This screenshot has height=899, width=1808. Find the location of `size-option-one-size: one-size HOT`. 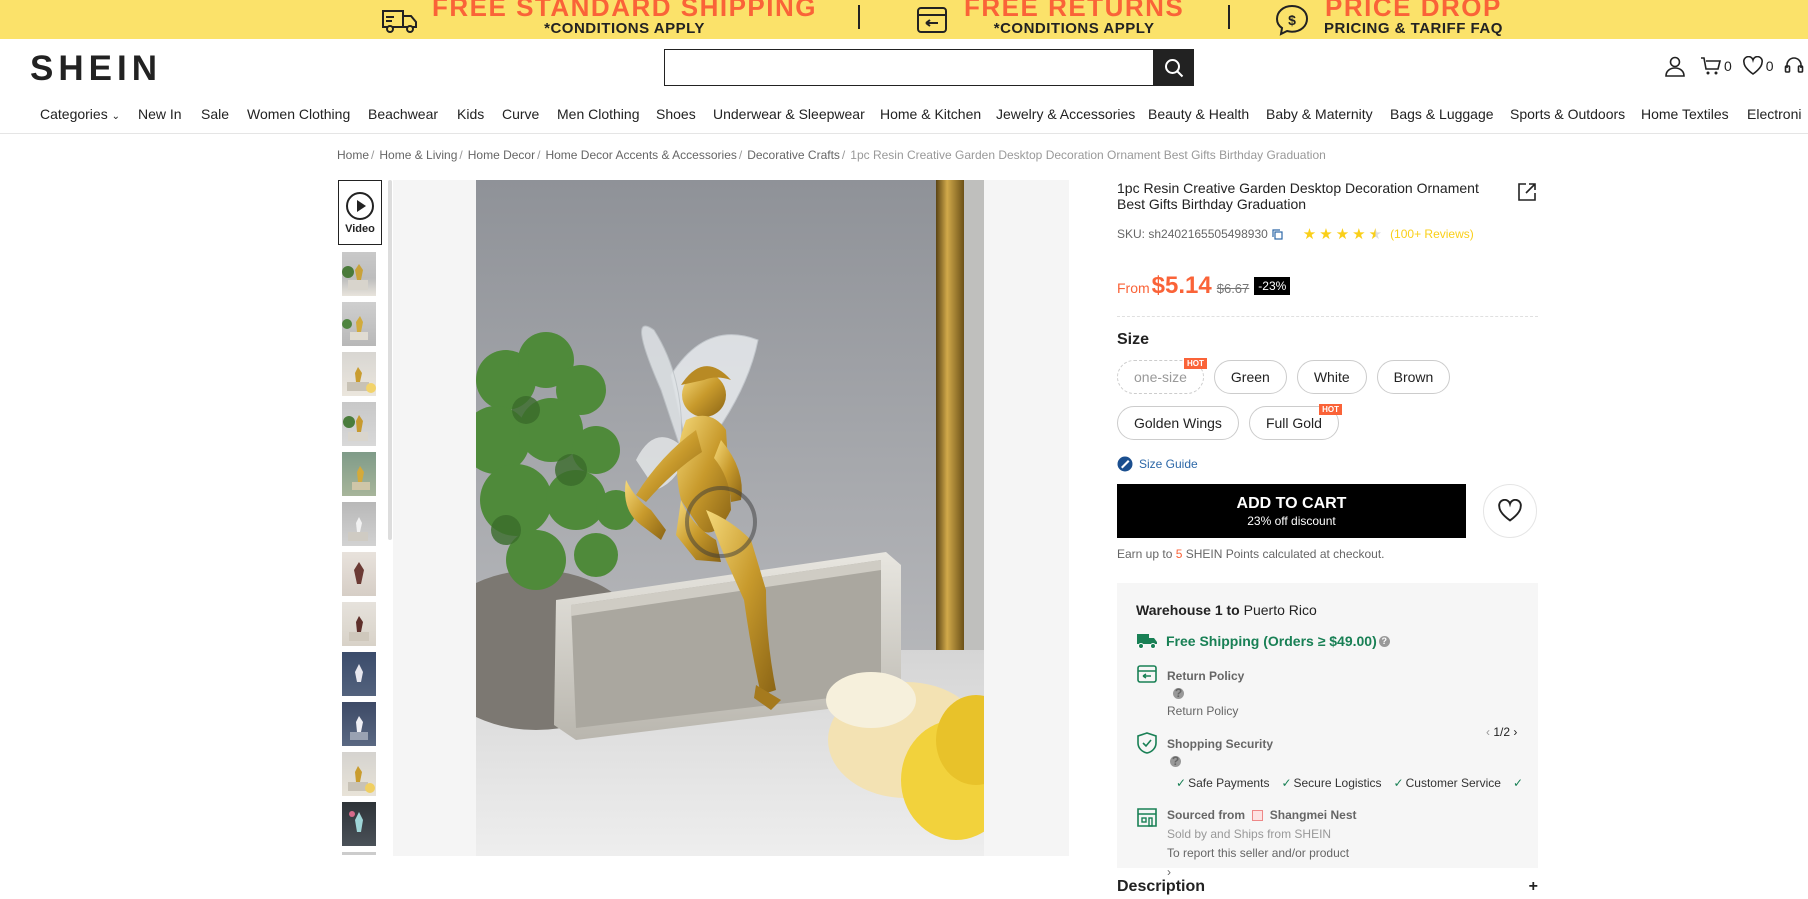

size-option-one-size: one-size HOT is located at coordinates (1162, 376).